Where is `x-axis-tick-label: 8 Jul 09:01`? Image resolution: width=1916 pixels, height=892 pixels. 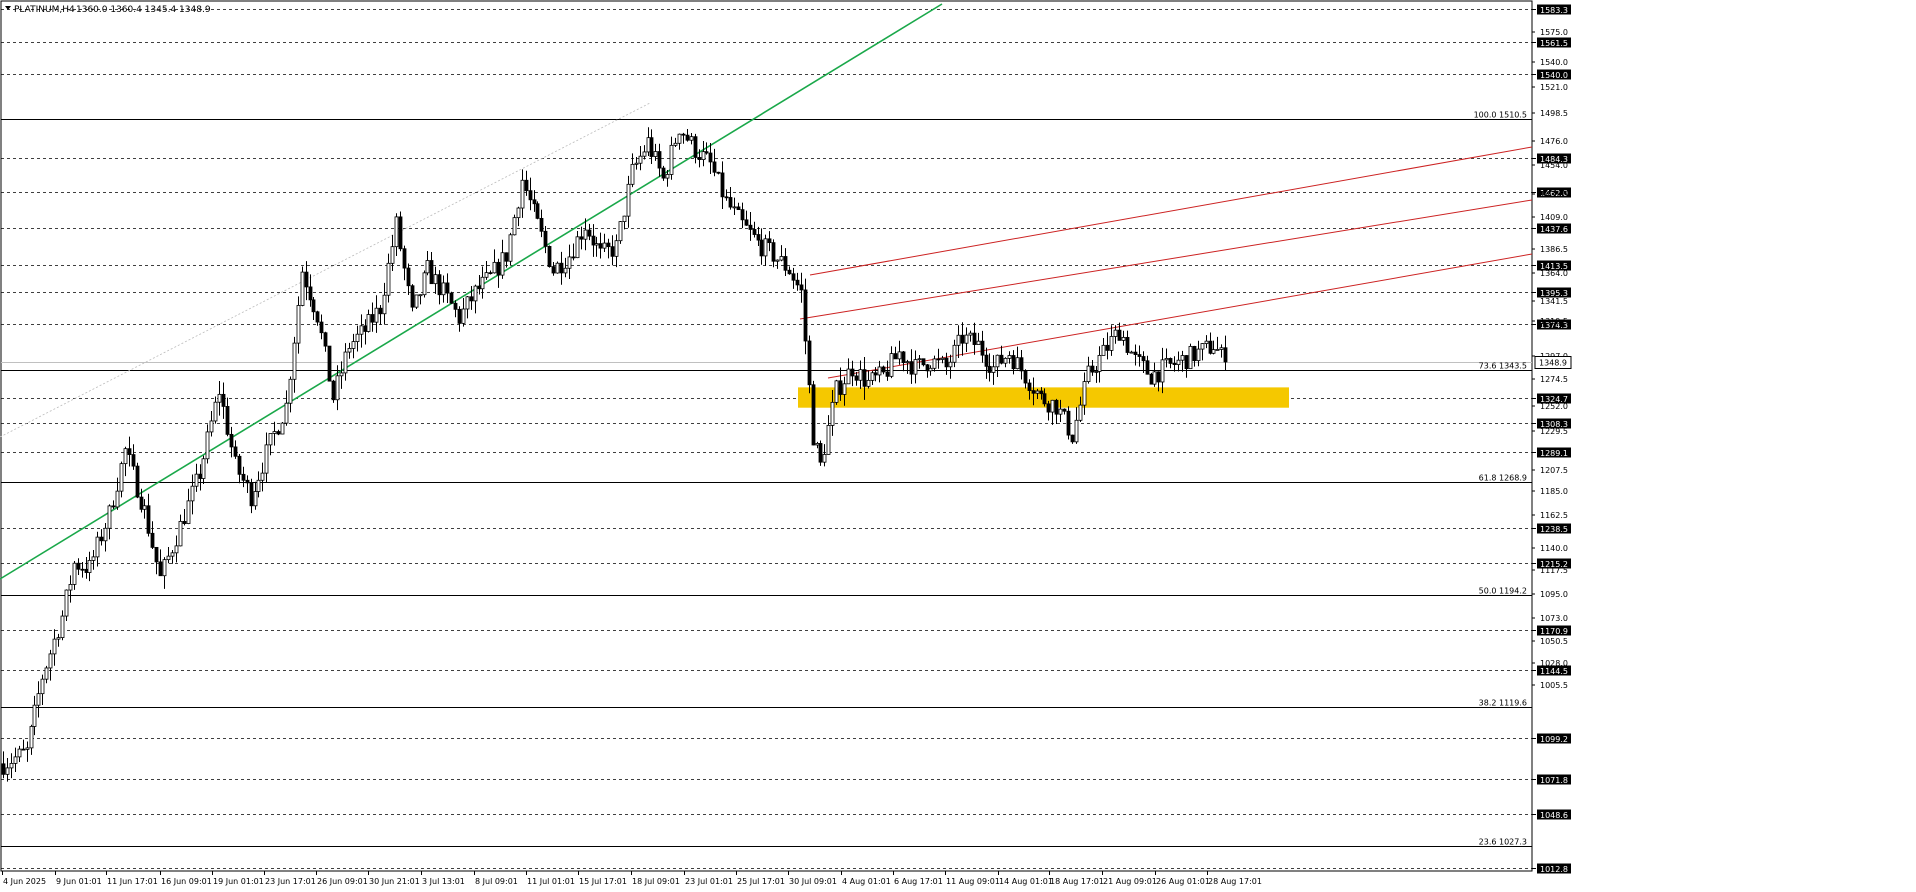 x-axis-tick-label: 8 Jul 09:01 is located at coordinates (496, 881).